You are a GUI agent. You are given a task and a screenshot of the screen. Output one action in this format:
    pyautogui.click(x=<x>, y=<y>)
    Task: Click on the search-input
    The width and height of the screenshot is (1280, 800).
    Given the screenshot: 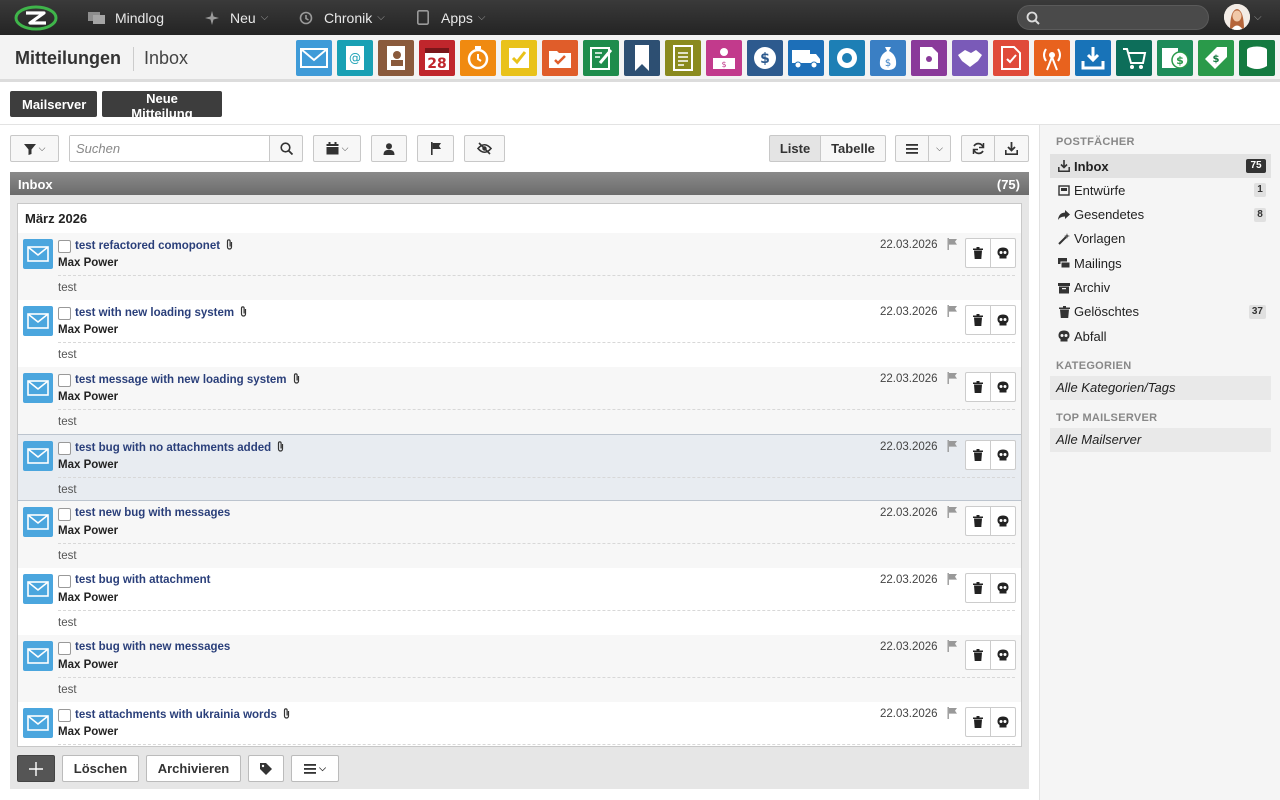 What is the action you would take?
    pyautogui.click(x=170, y=148)
    